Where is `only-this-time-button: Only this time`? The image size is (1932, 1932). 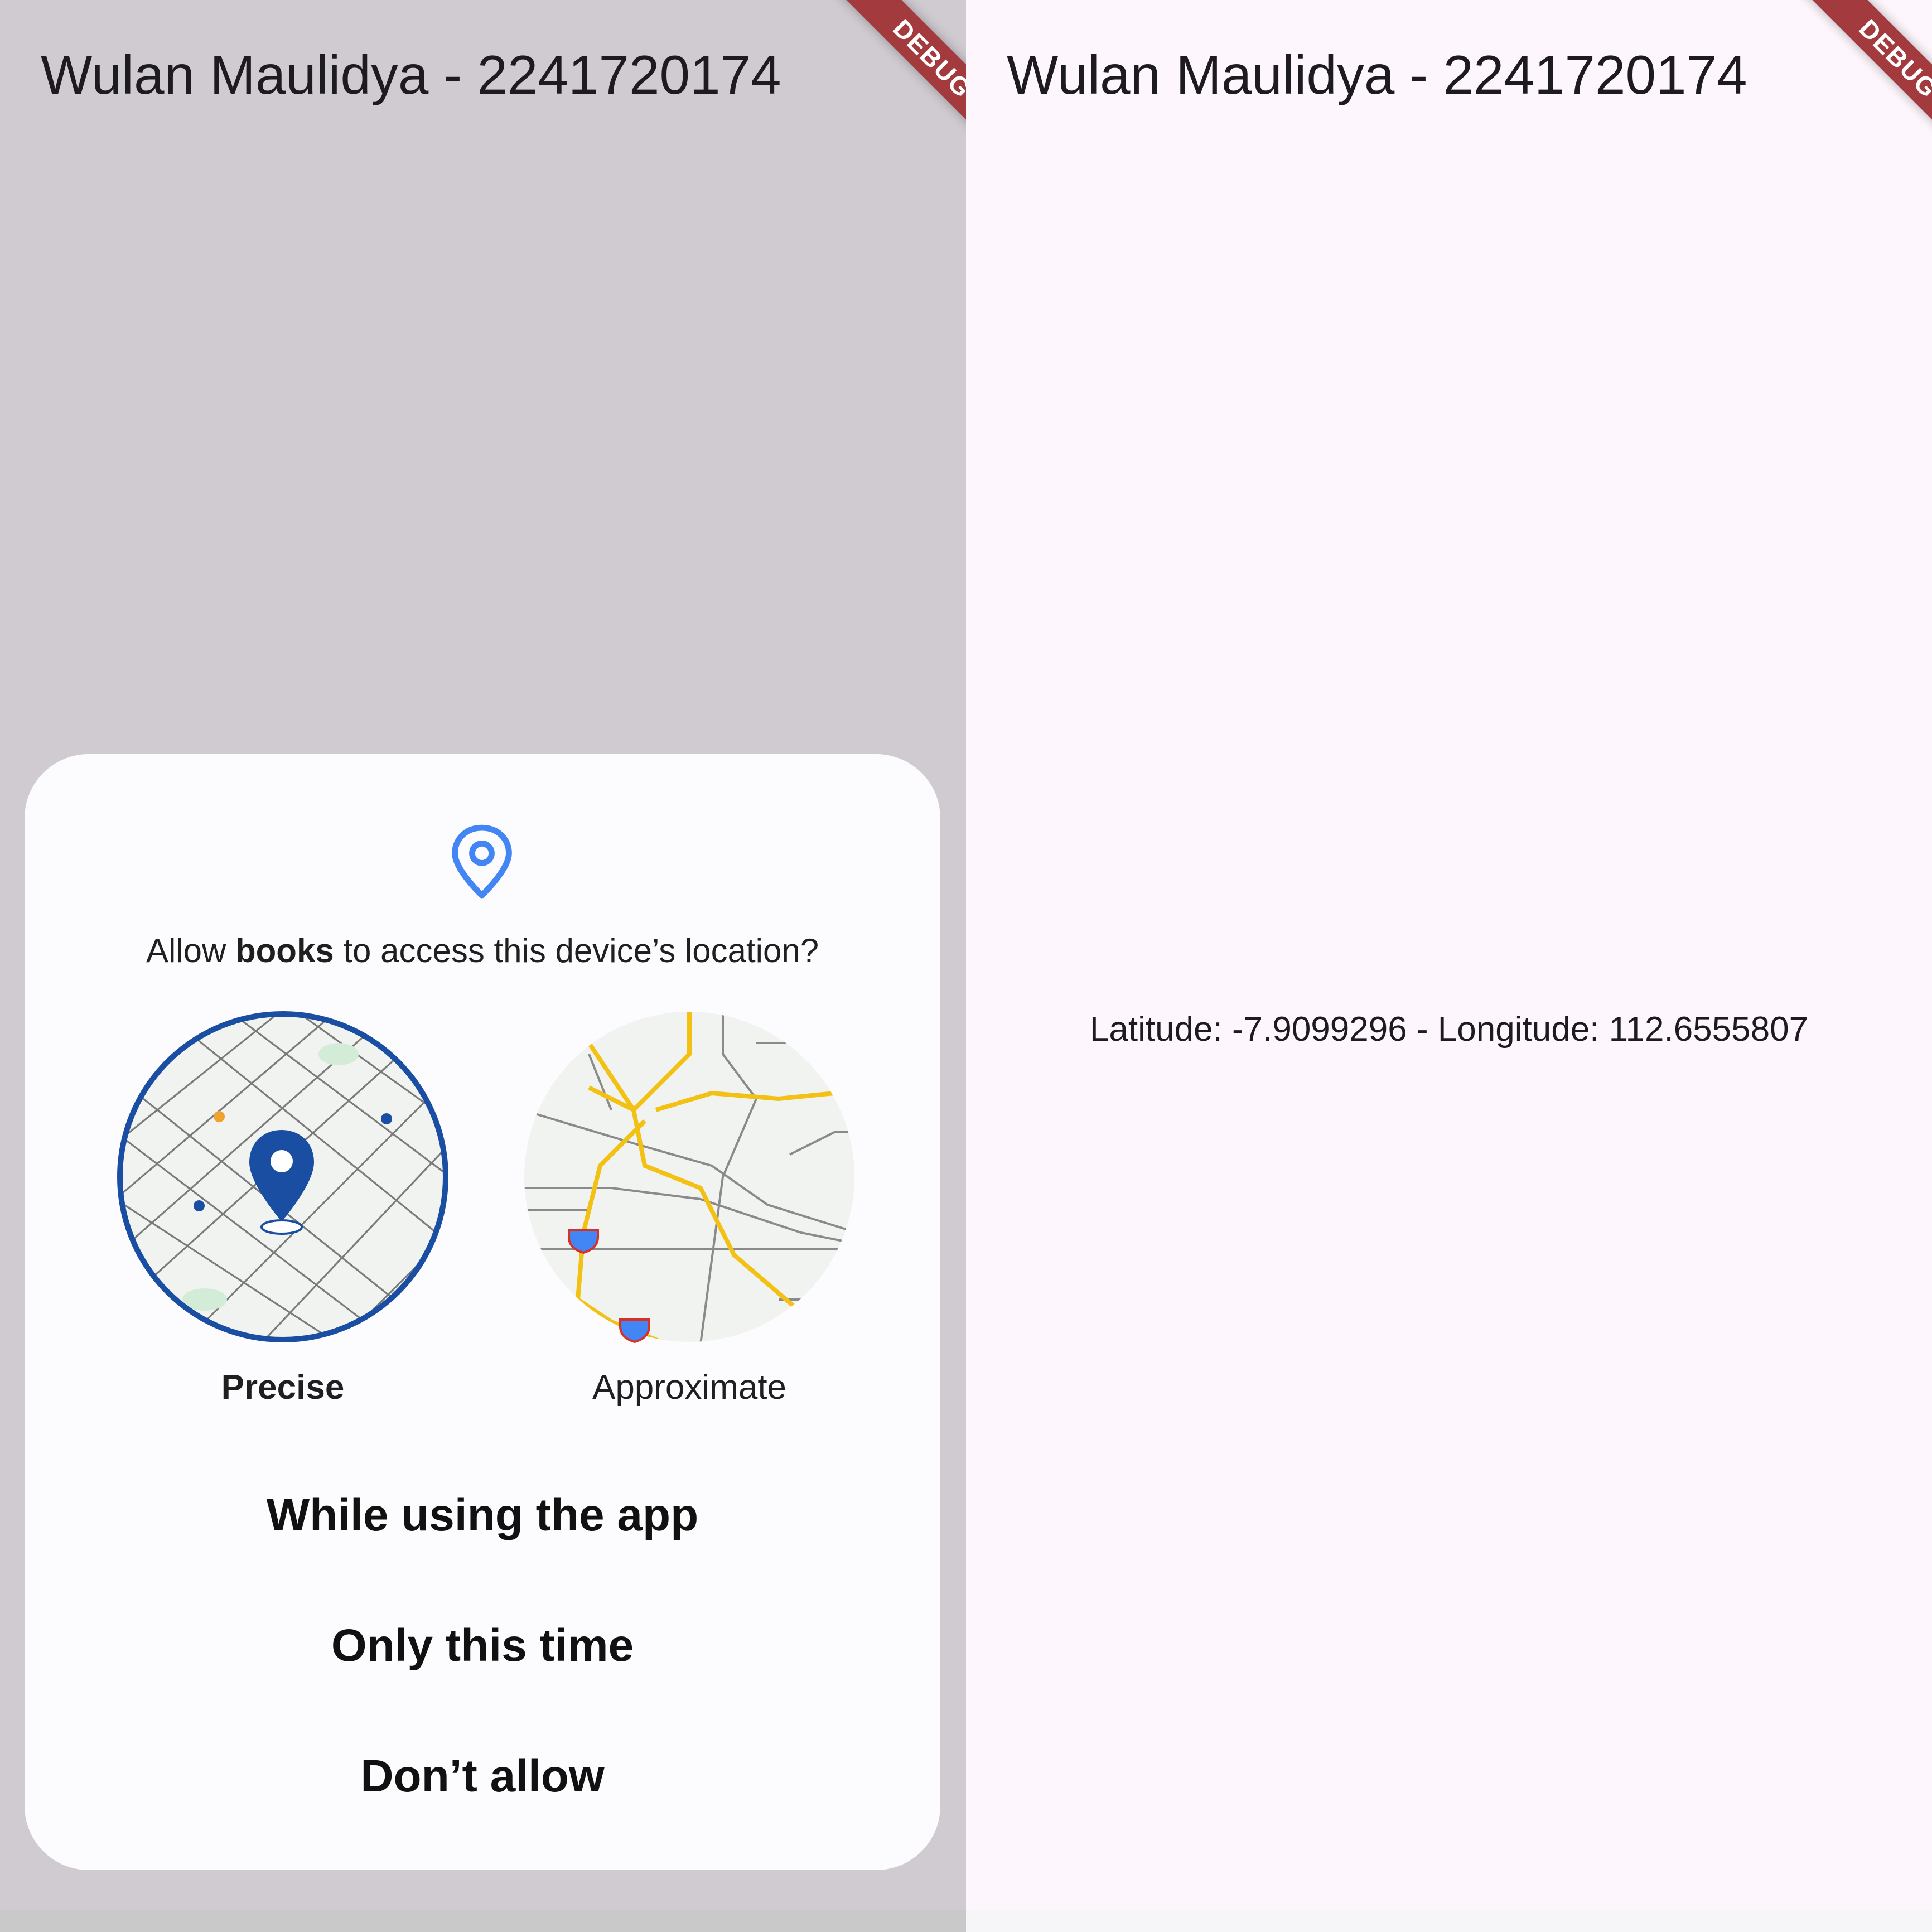
only-this-time-button: Only this time is located at coordinates (482, 1646).